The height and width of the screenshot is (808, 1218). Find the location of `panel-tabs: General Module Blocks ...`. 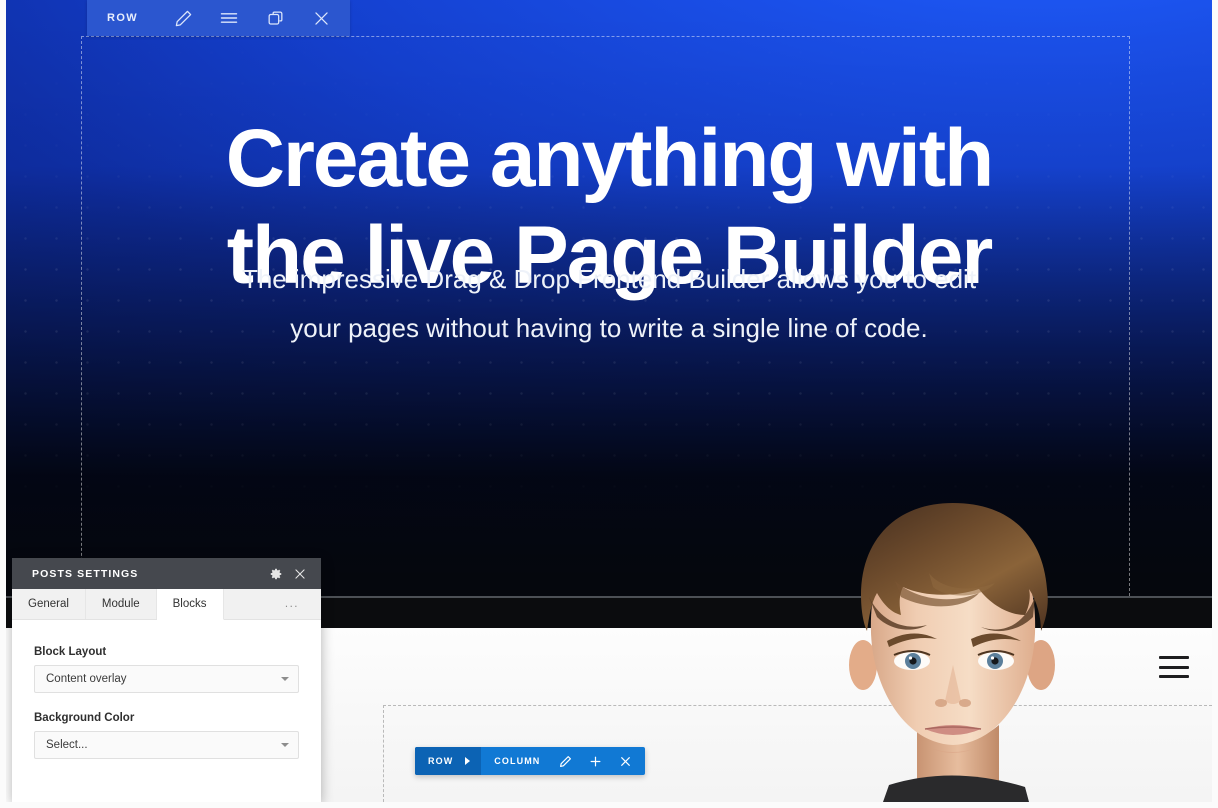

panel-tabs: General Module Blocks ... is located at coordinates (166, 604).